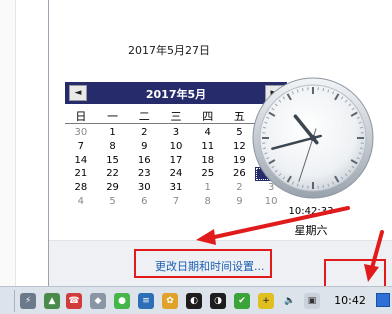 The image size is (392, 314). What do you see at coordinates (113, 161) in the screenshot?
I see `calendar-day: 15` at bounding box center [113, 161].